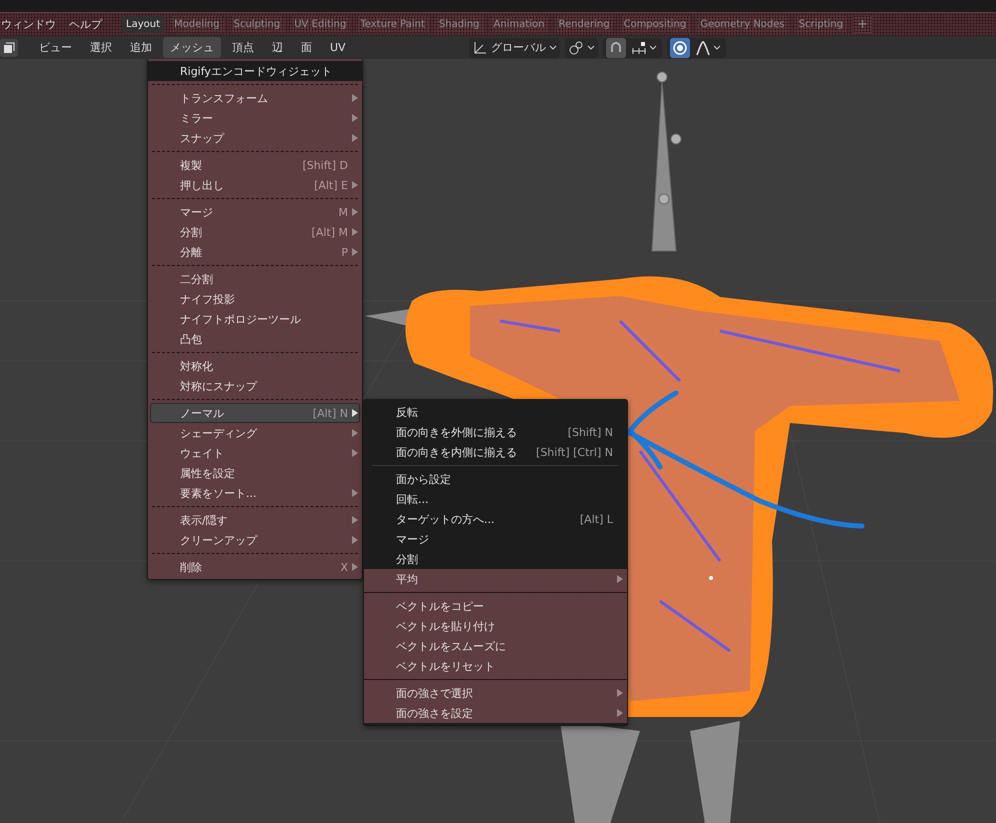  Describe the element at coordinates (255, 299) in the screenshot. I see `menu-item: ナイフ投影` at that location.